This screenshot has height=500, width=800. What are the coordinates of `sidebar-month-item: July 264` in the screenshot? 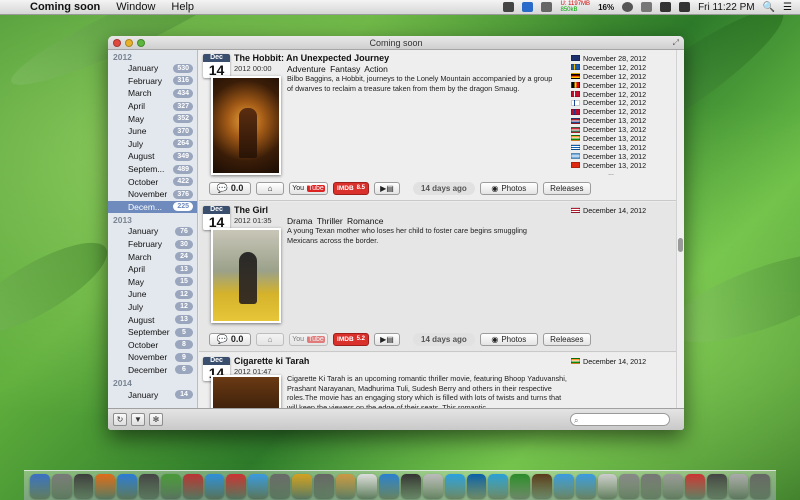 It's located at (152, 144).